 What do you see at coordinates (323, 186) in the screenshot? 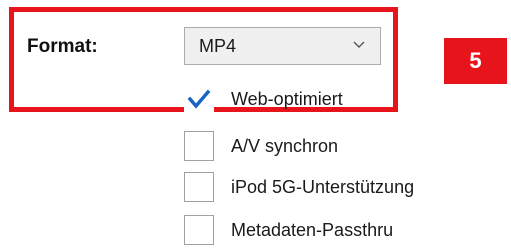
I see `ipod-5g-label: iPod 5G-Unterstützung` at bounding box center [323, 186].